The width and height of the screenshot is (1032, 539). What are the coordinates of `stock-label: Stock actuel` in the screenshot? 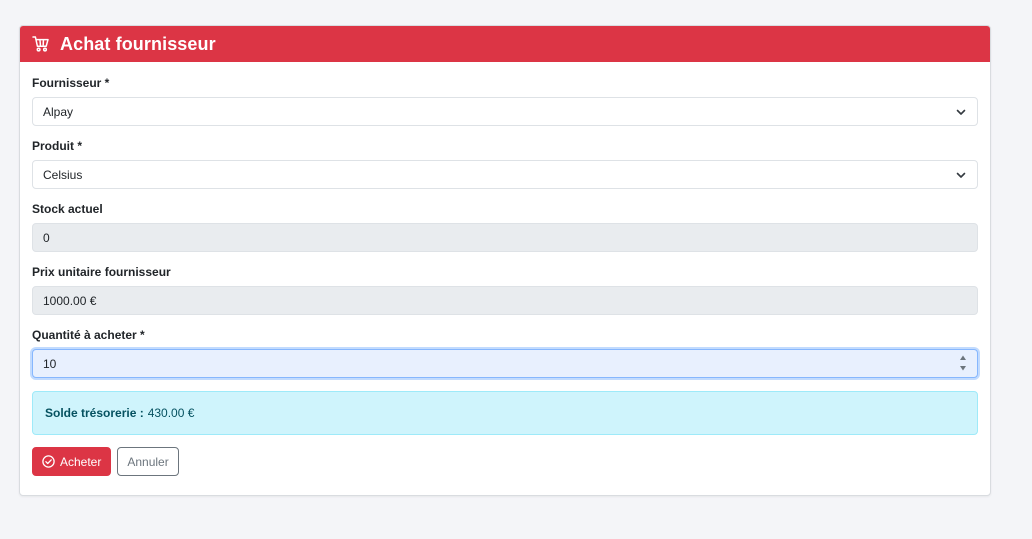 It's located at (67, 209).